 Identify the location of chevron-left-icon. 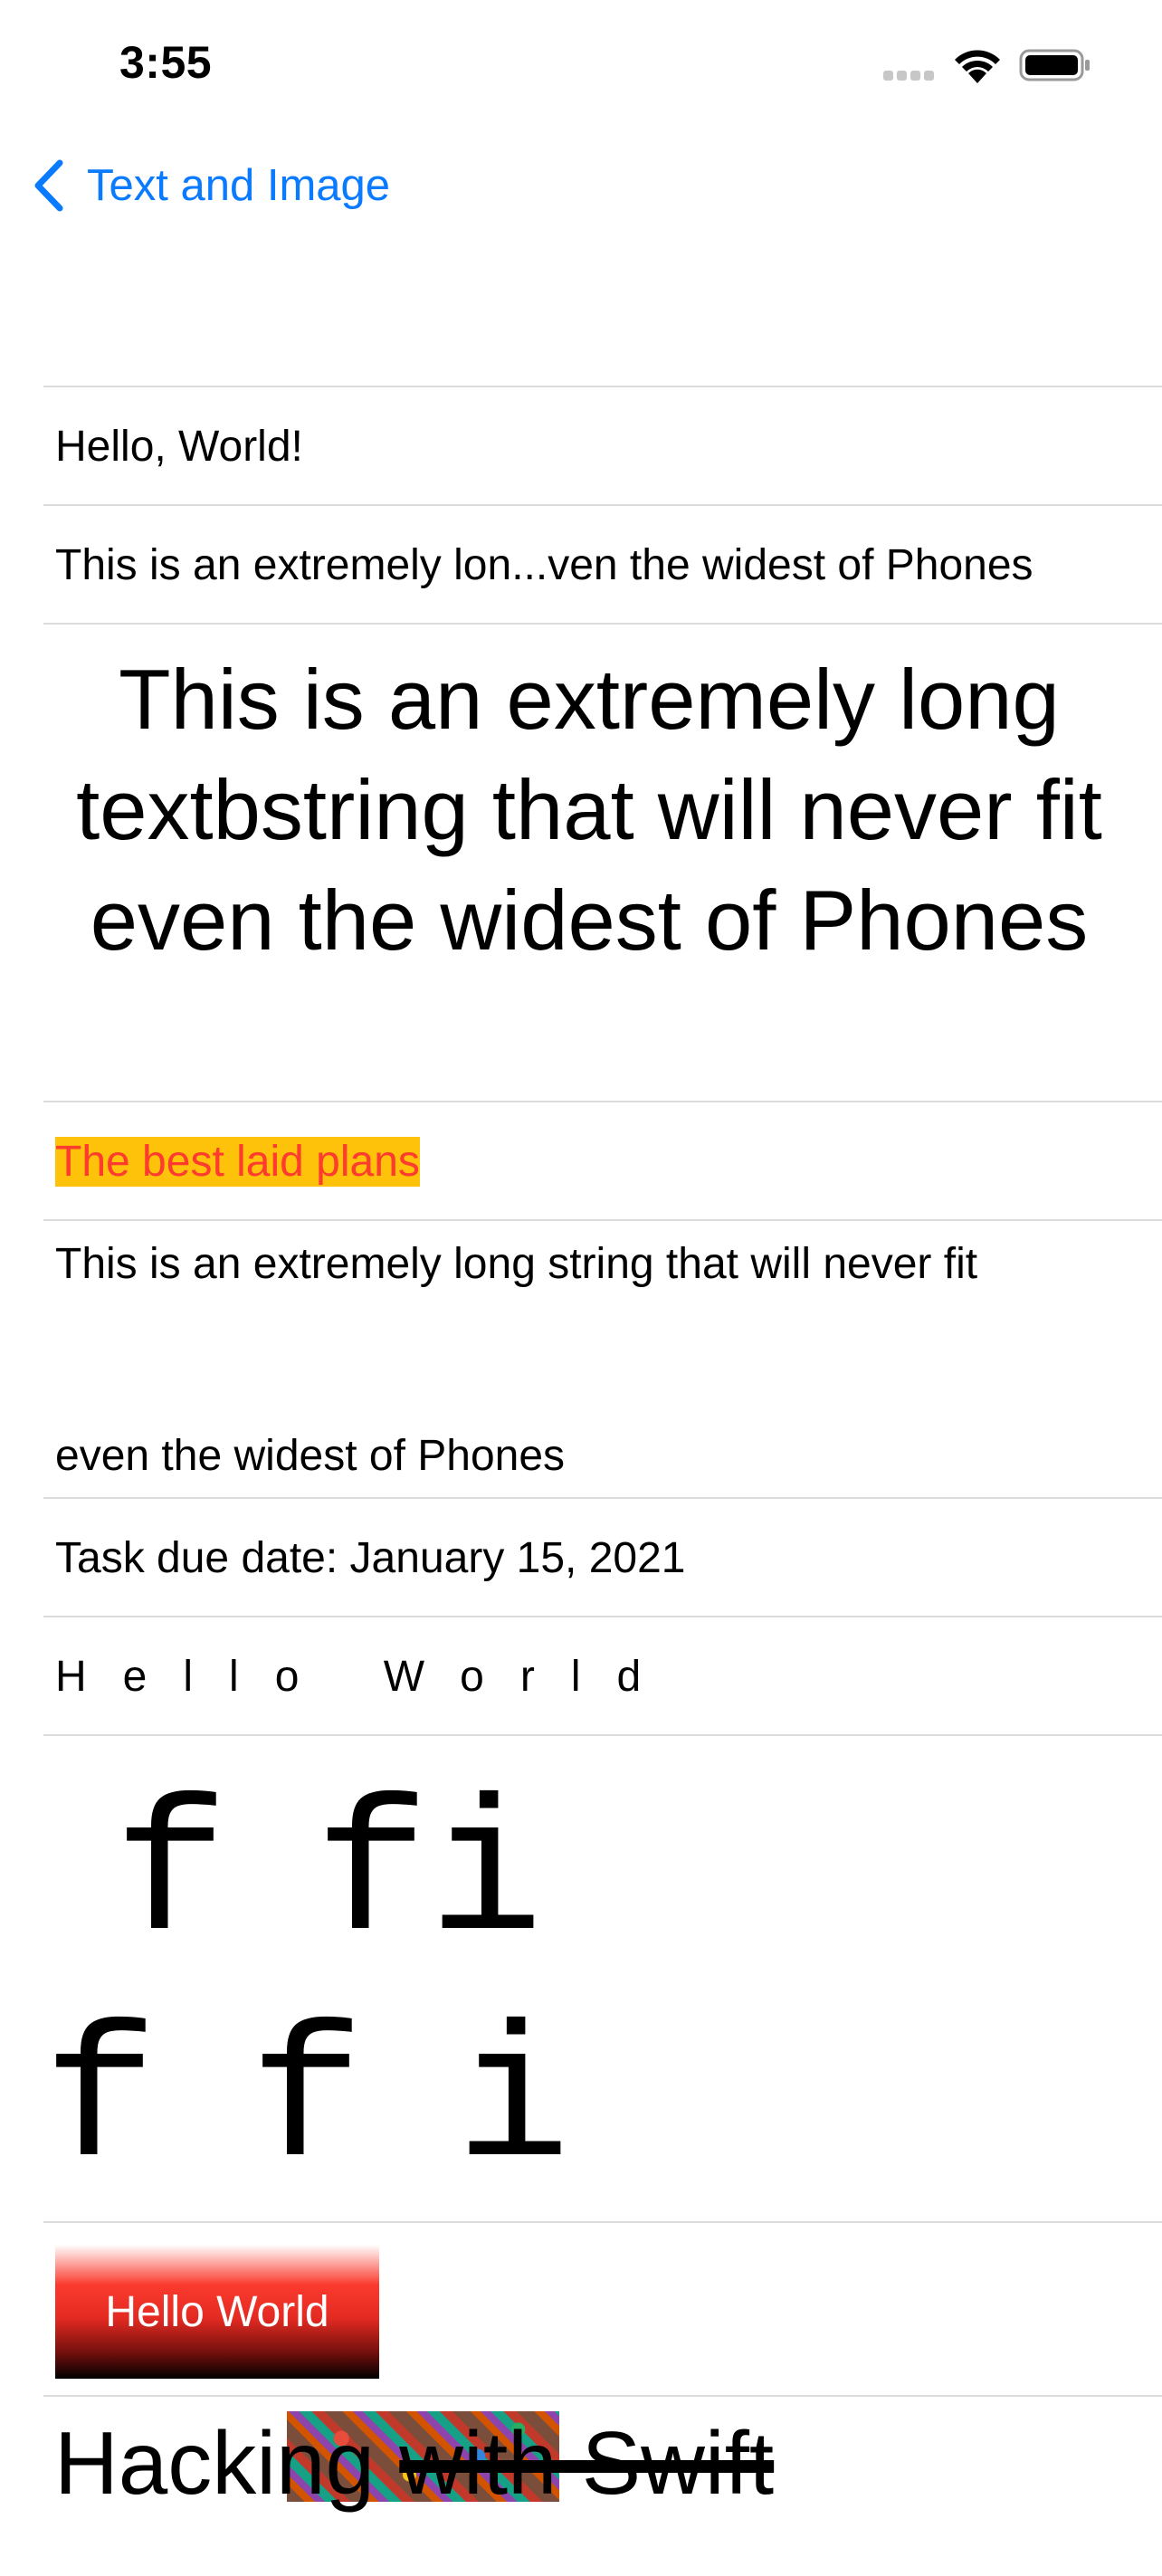
(49, 186).